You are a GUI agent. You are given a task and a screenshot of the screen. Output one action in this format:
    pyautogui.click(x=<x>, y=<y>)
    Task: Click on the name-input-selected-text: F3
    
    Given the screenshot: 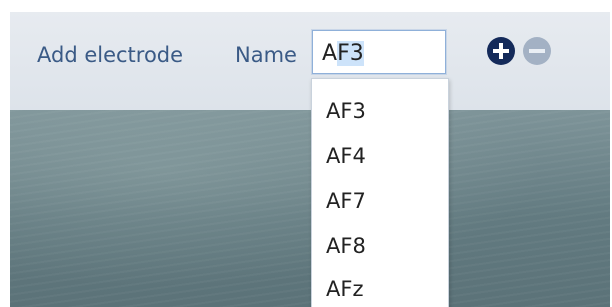 What is the action you would take?
    pyautogui.click(x=350, y=53)
    